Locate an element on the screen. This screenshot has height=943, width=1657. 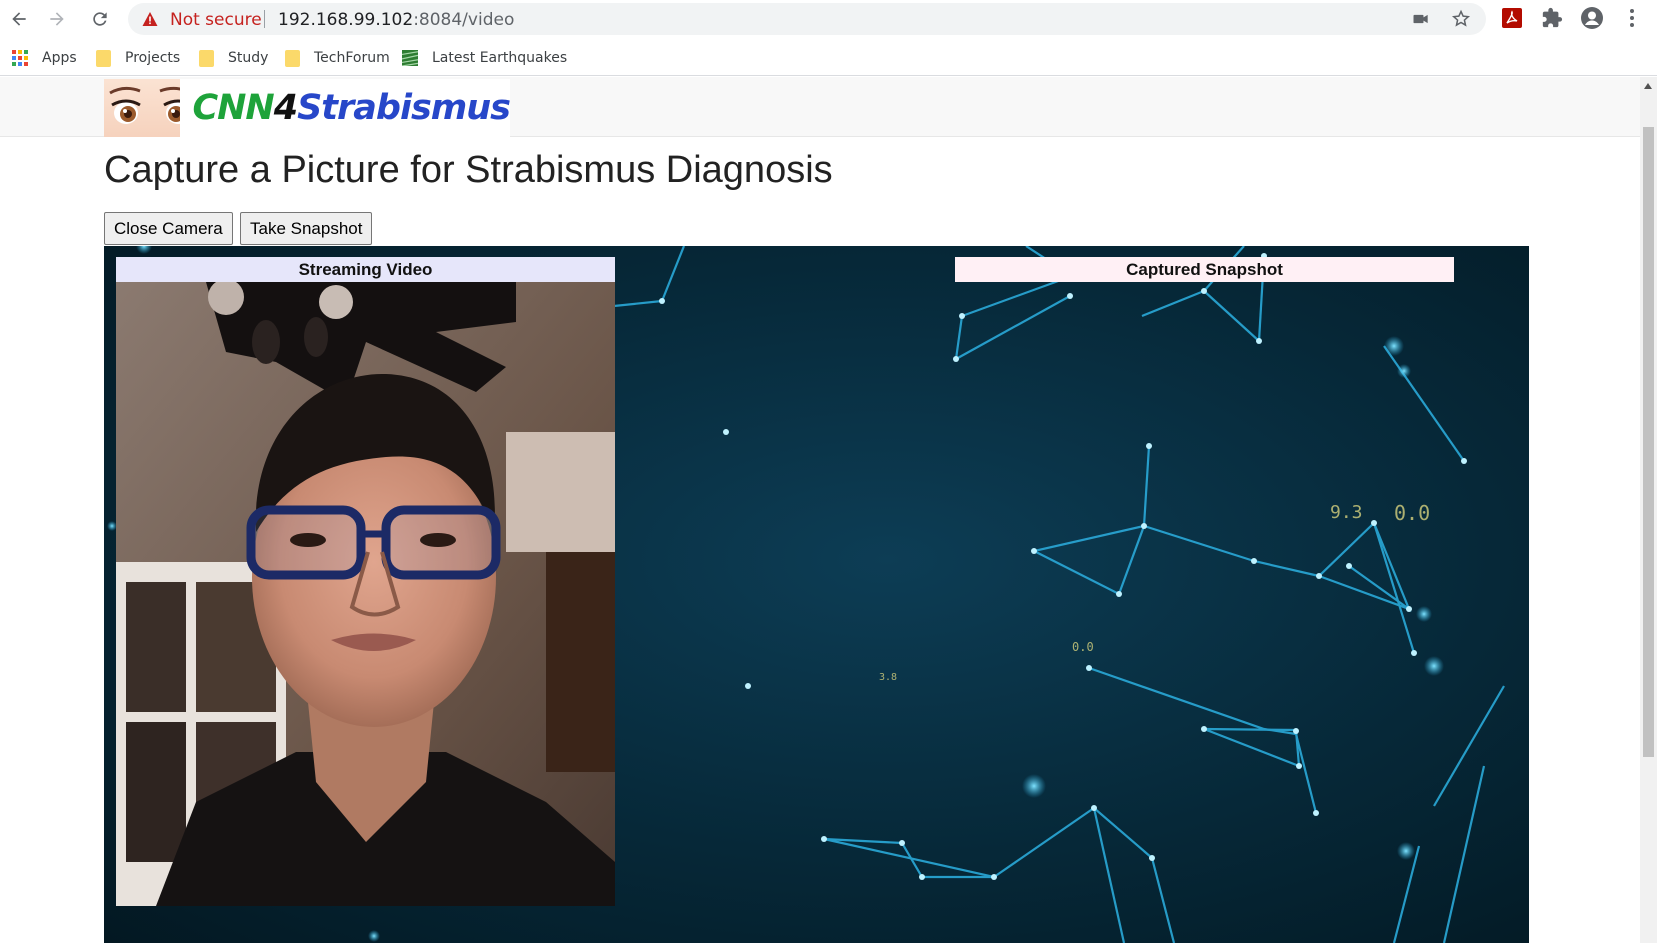
bookmark-study: Study is located at coordinates (233, 58).